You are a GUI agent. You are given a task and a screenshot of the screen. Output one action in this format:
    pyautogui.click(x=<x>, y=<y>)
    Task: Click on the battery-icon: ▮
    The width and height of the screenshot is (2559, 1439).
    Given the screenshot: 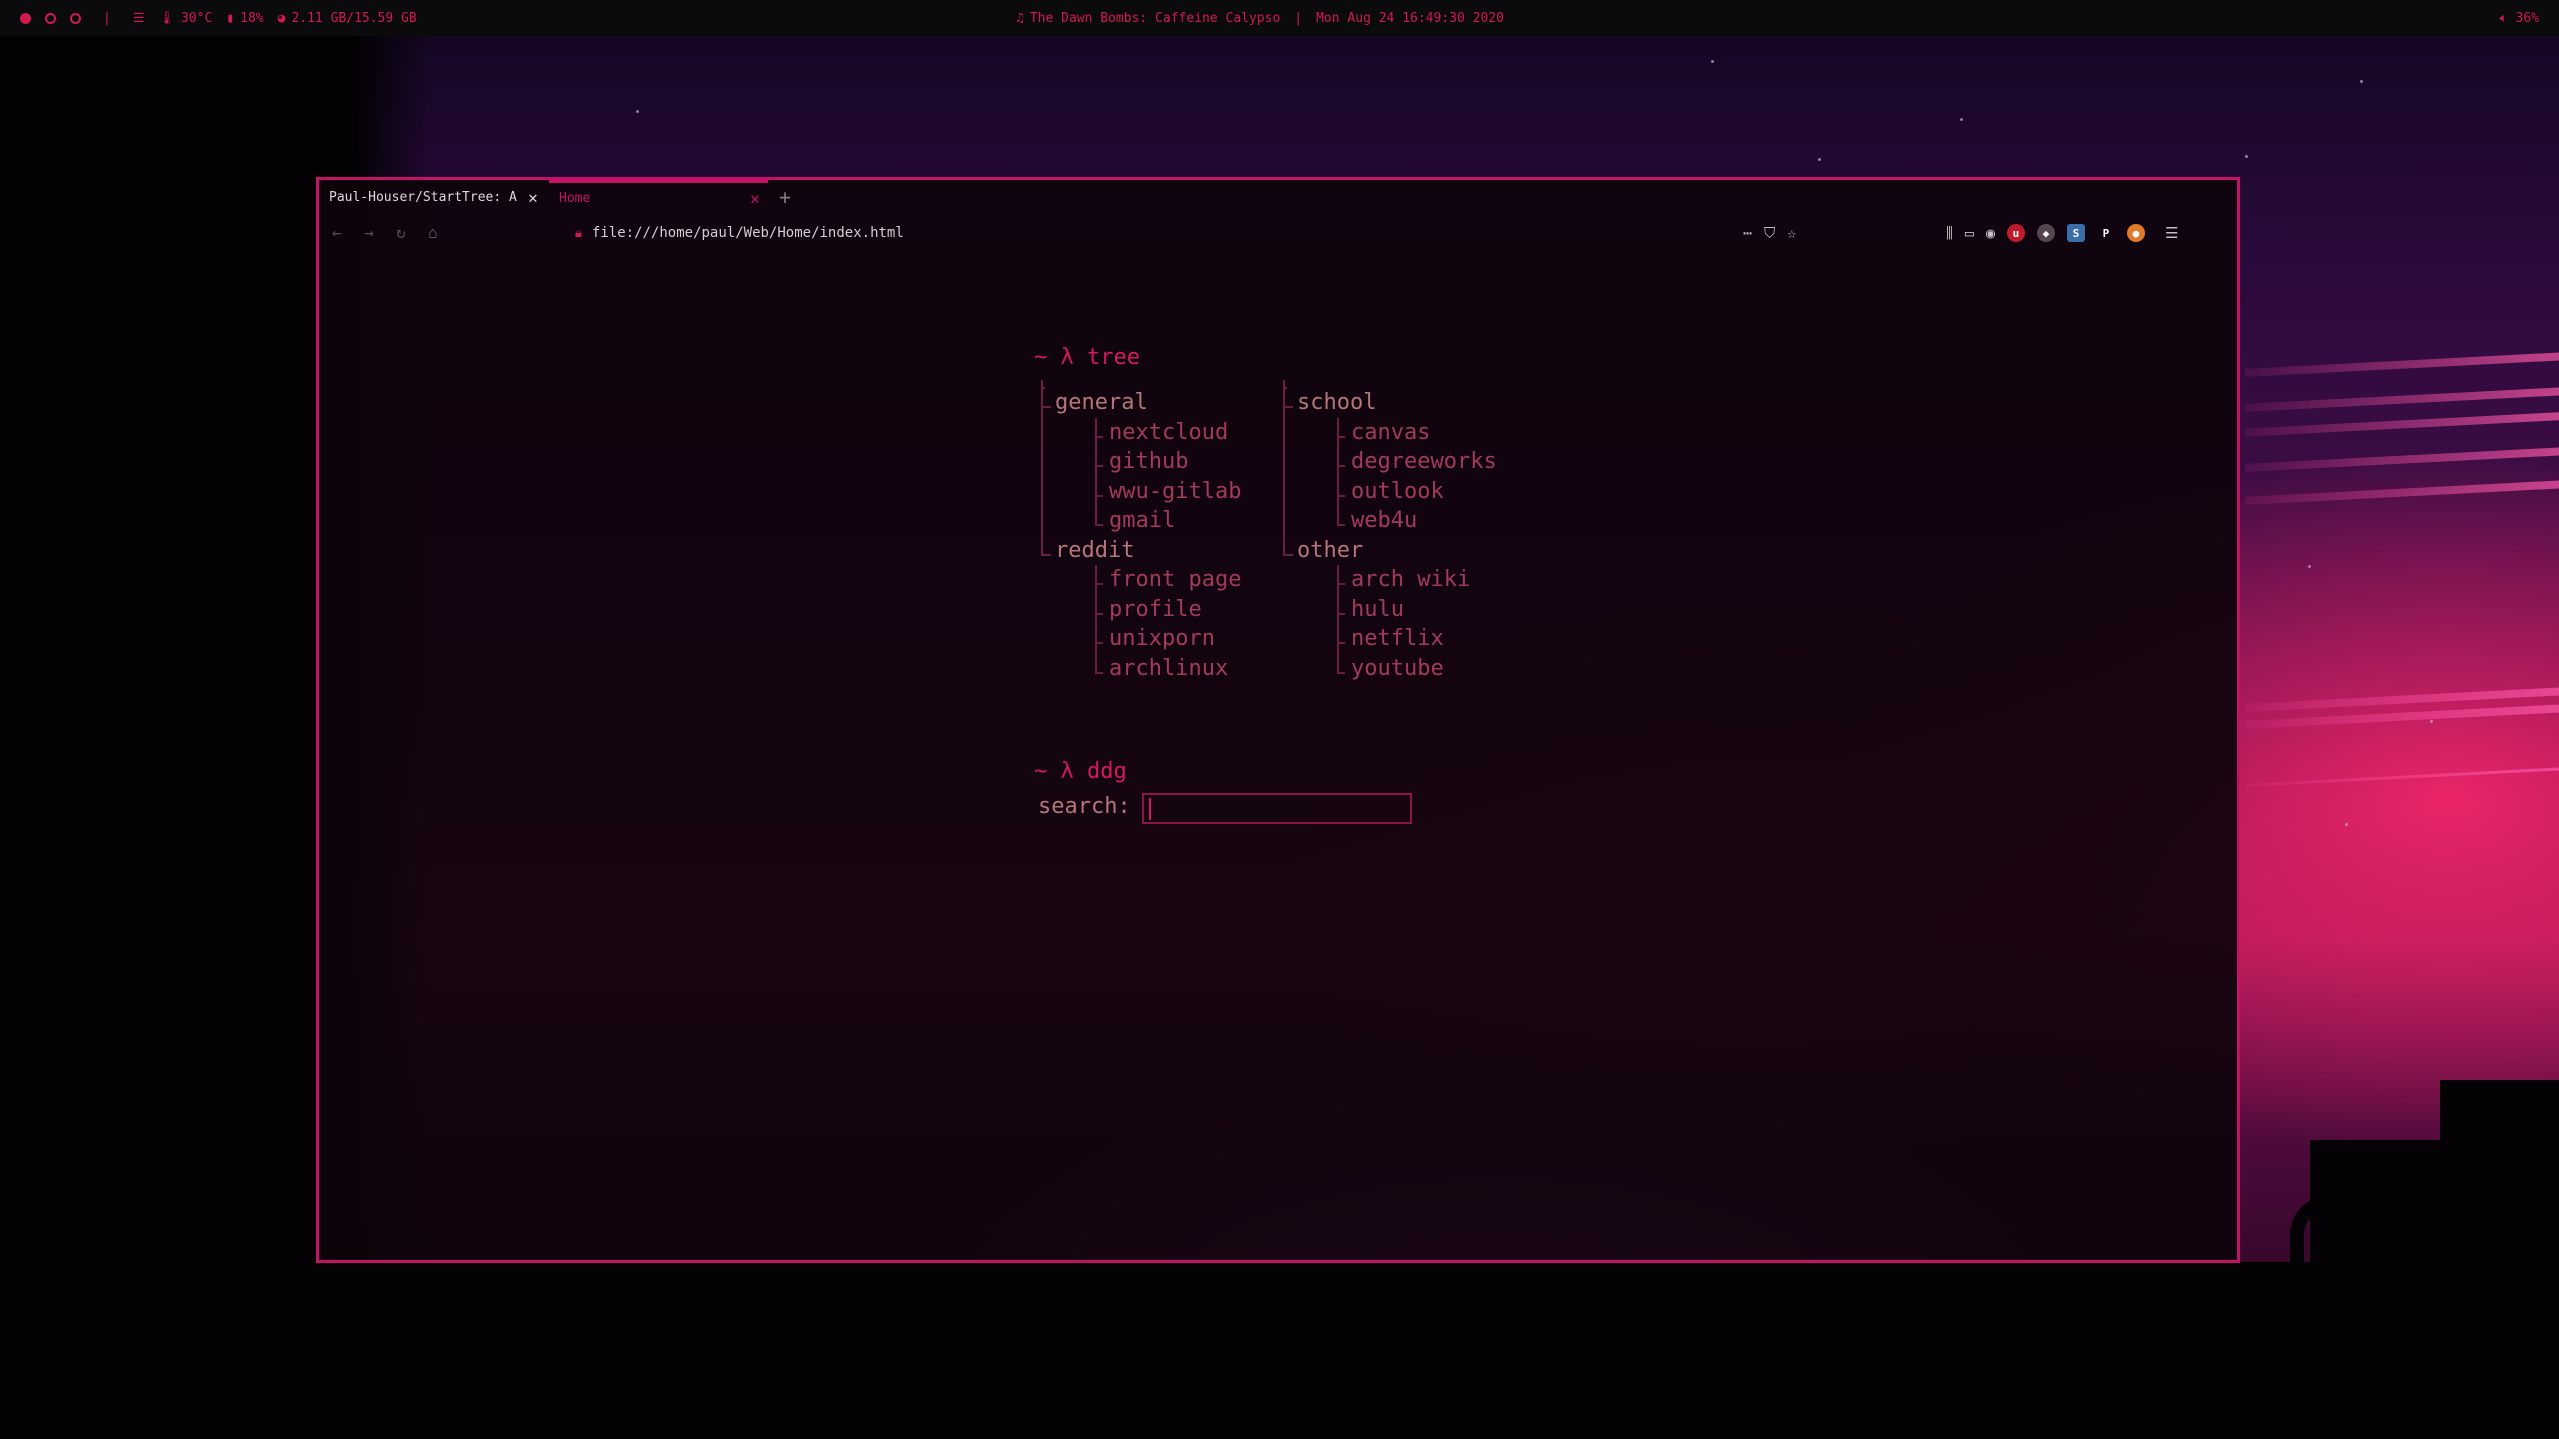 What is the action you would take?
    pyautogui.click(x=230, y=18)
    